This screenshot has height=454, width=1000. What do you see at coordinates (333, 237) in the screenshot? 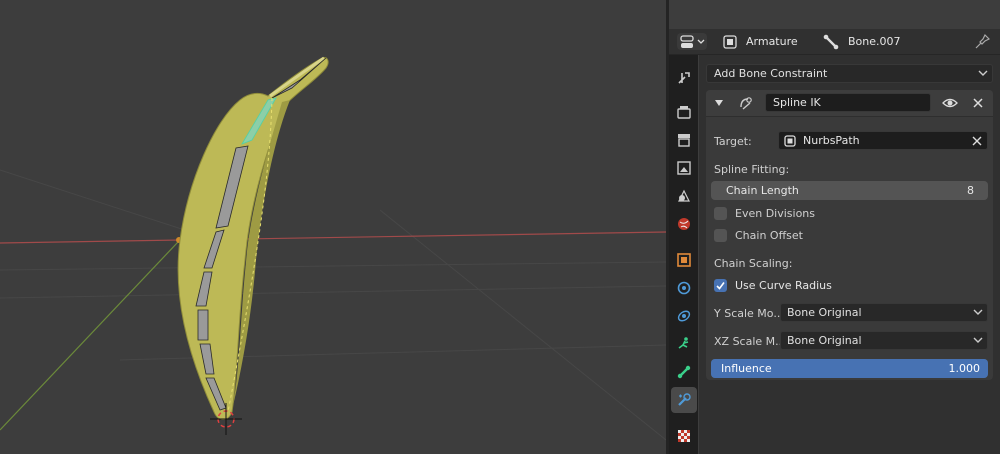
I see `x-axis-line` at bounding box center [333, 237].